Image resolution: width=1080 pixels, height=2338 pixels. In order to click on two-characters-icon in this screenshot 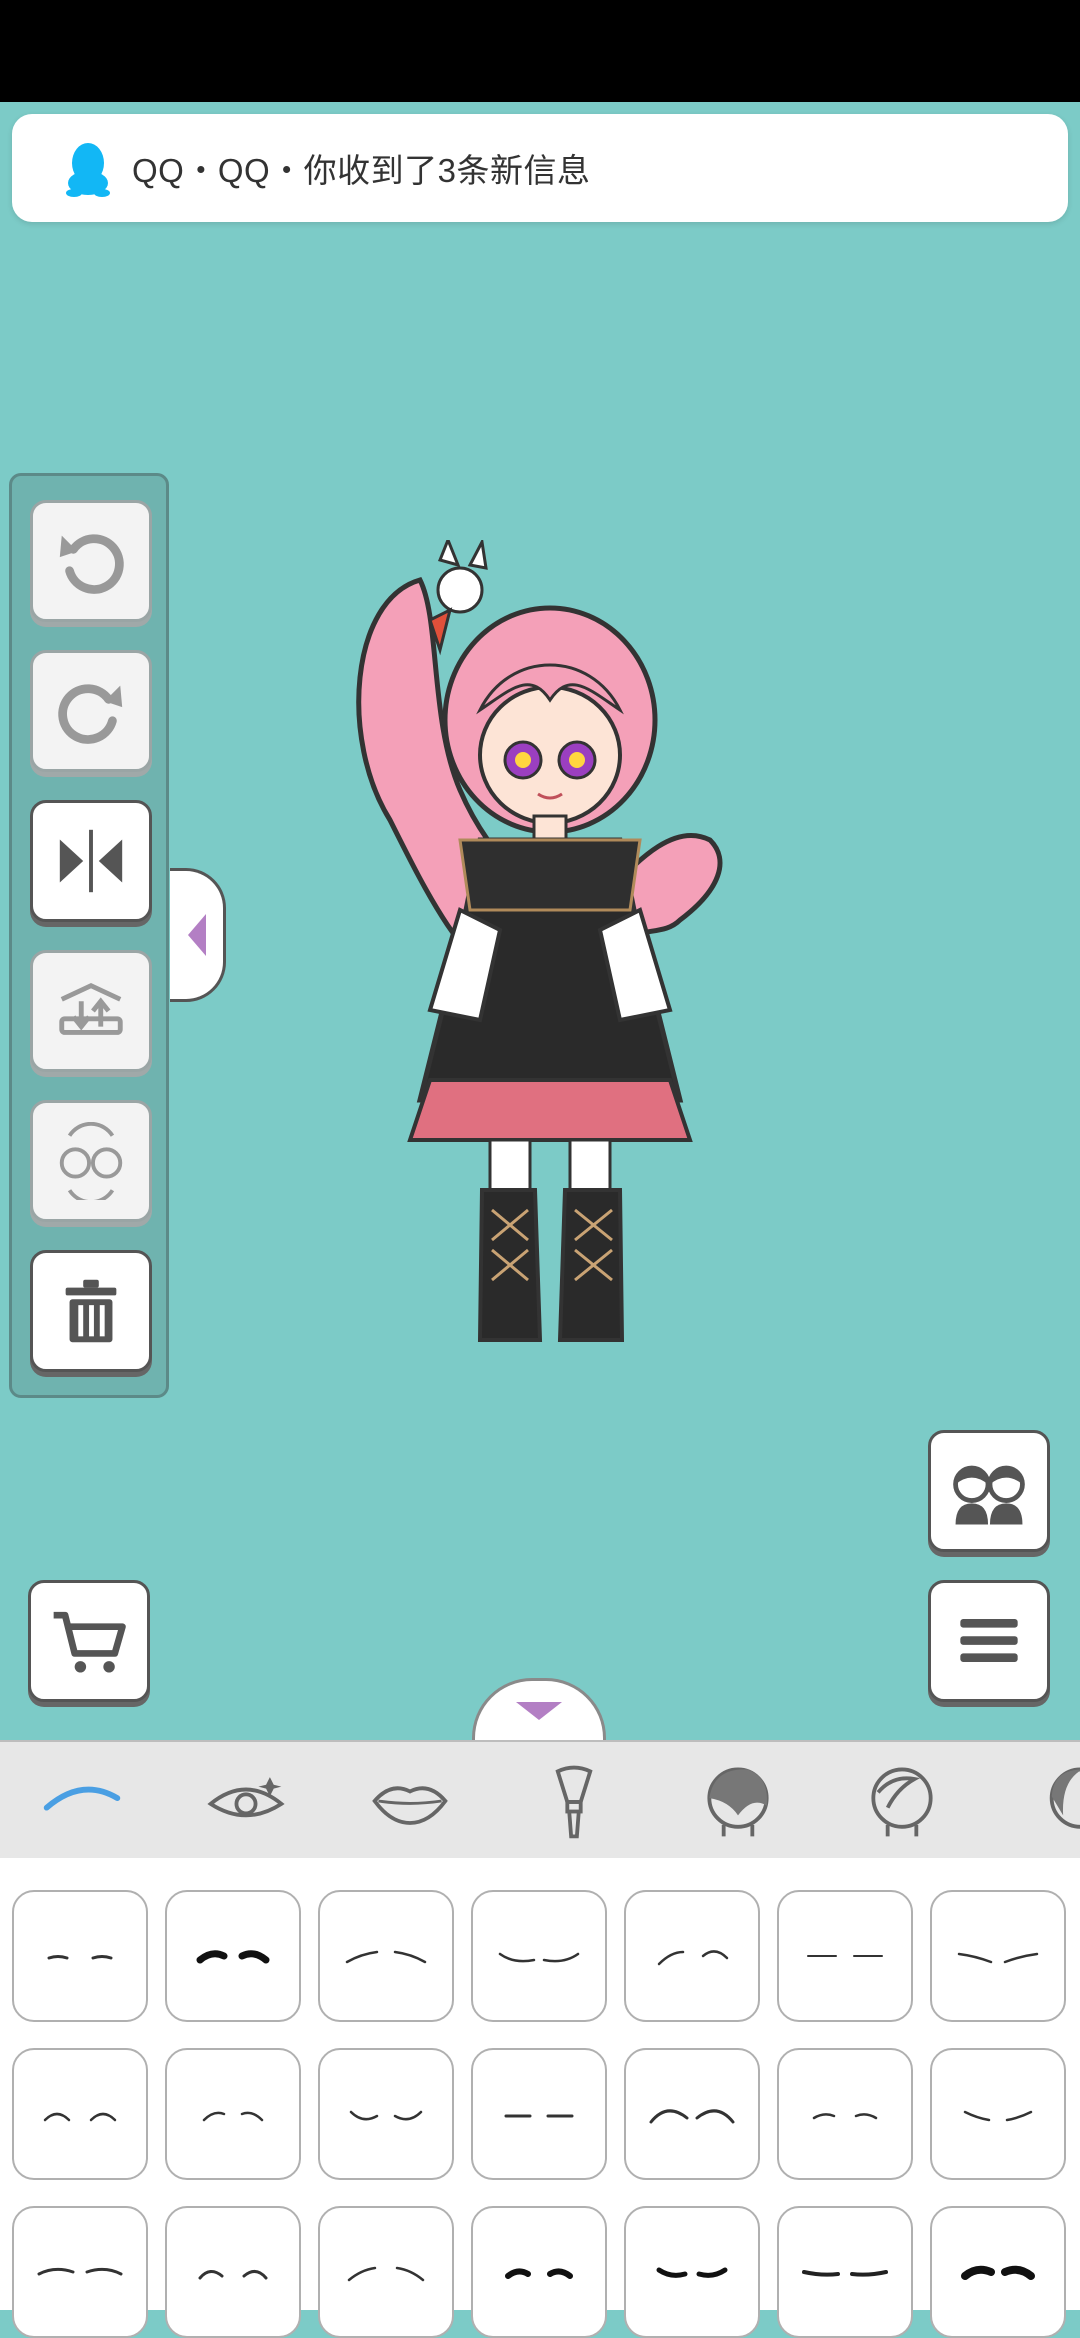, I will do `click(989, 1495)`.